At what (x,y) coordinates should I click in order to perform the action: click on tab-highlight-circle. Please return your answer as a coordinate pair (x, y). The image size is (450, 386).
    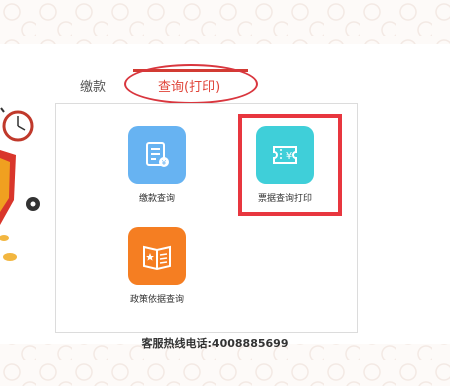
    Looking at the image, I should click on (191, 84).